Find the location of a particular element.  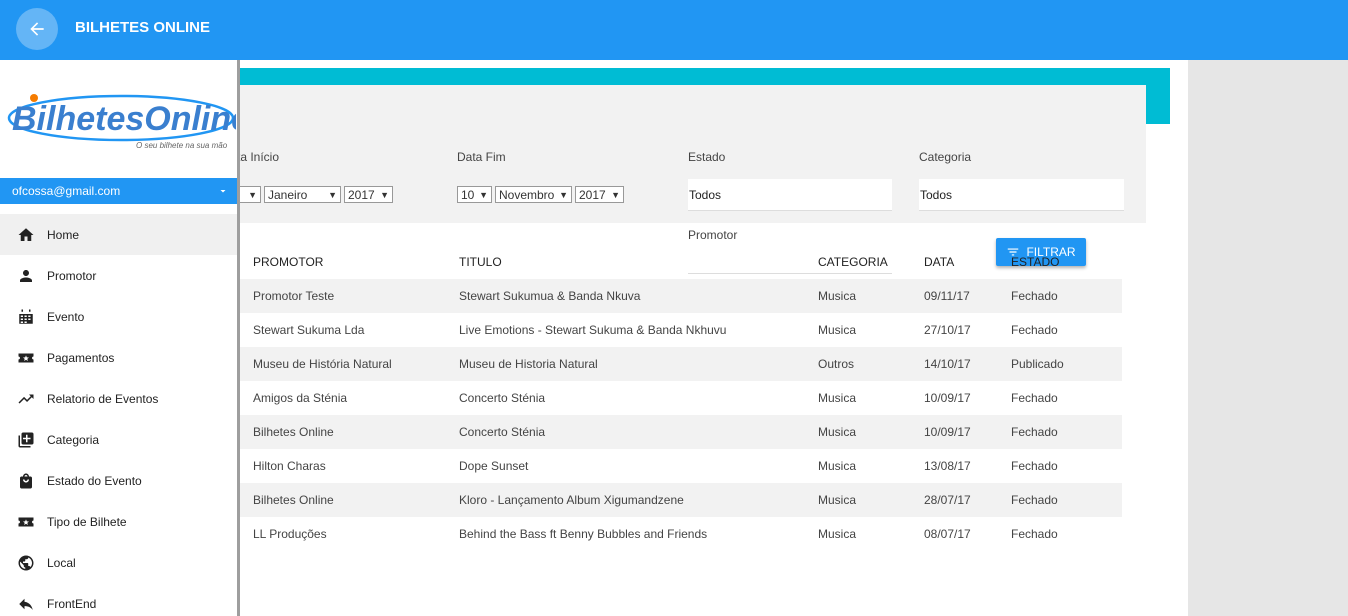

calendar-icon is located at coordinates (26, 317).